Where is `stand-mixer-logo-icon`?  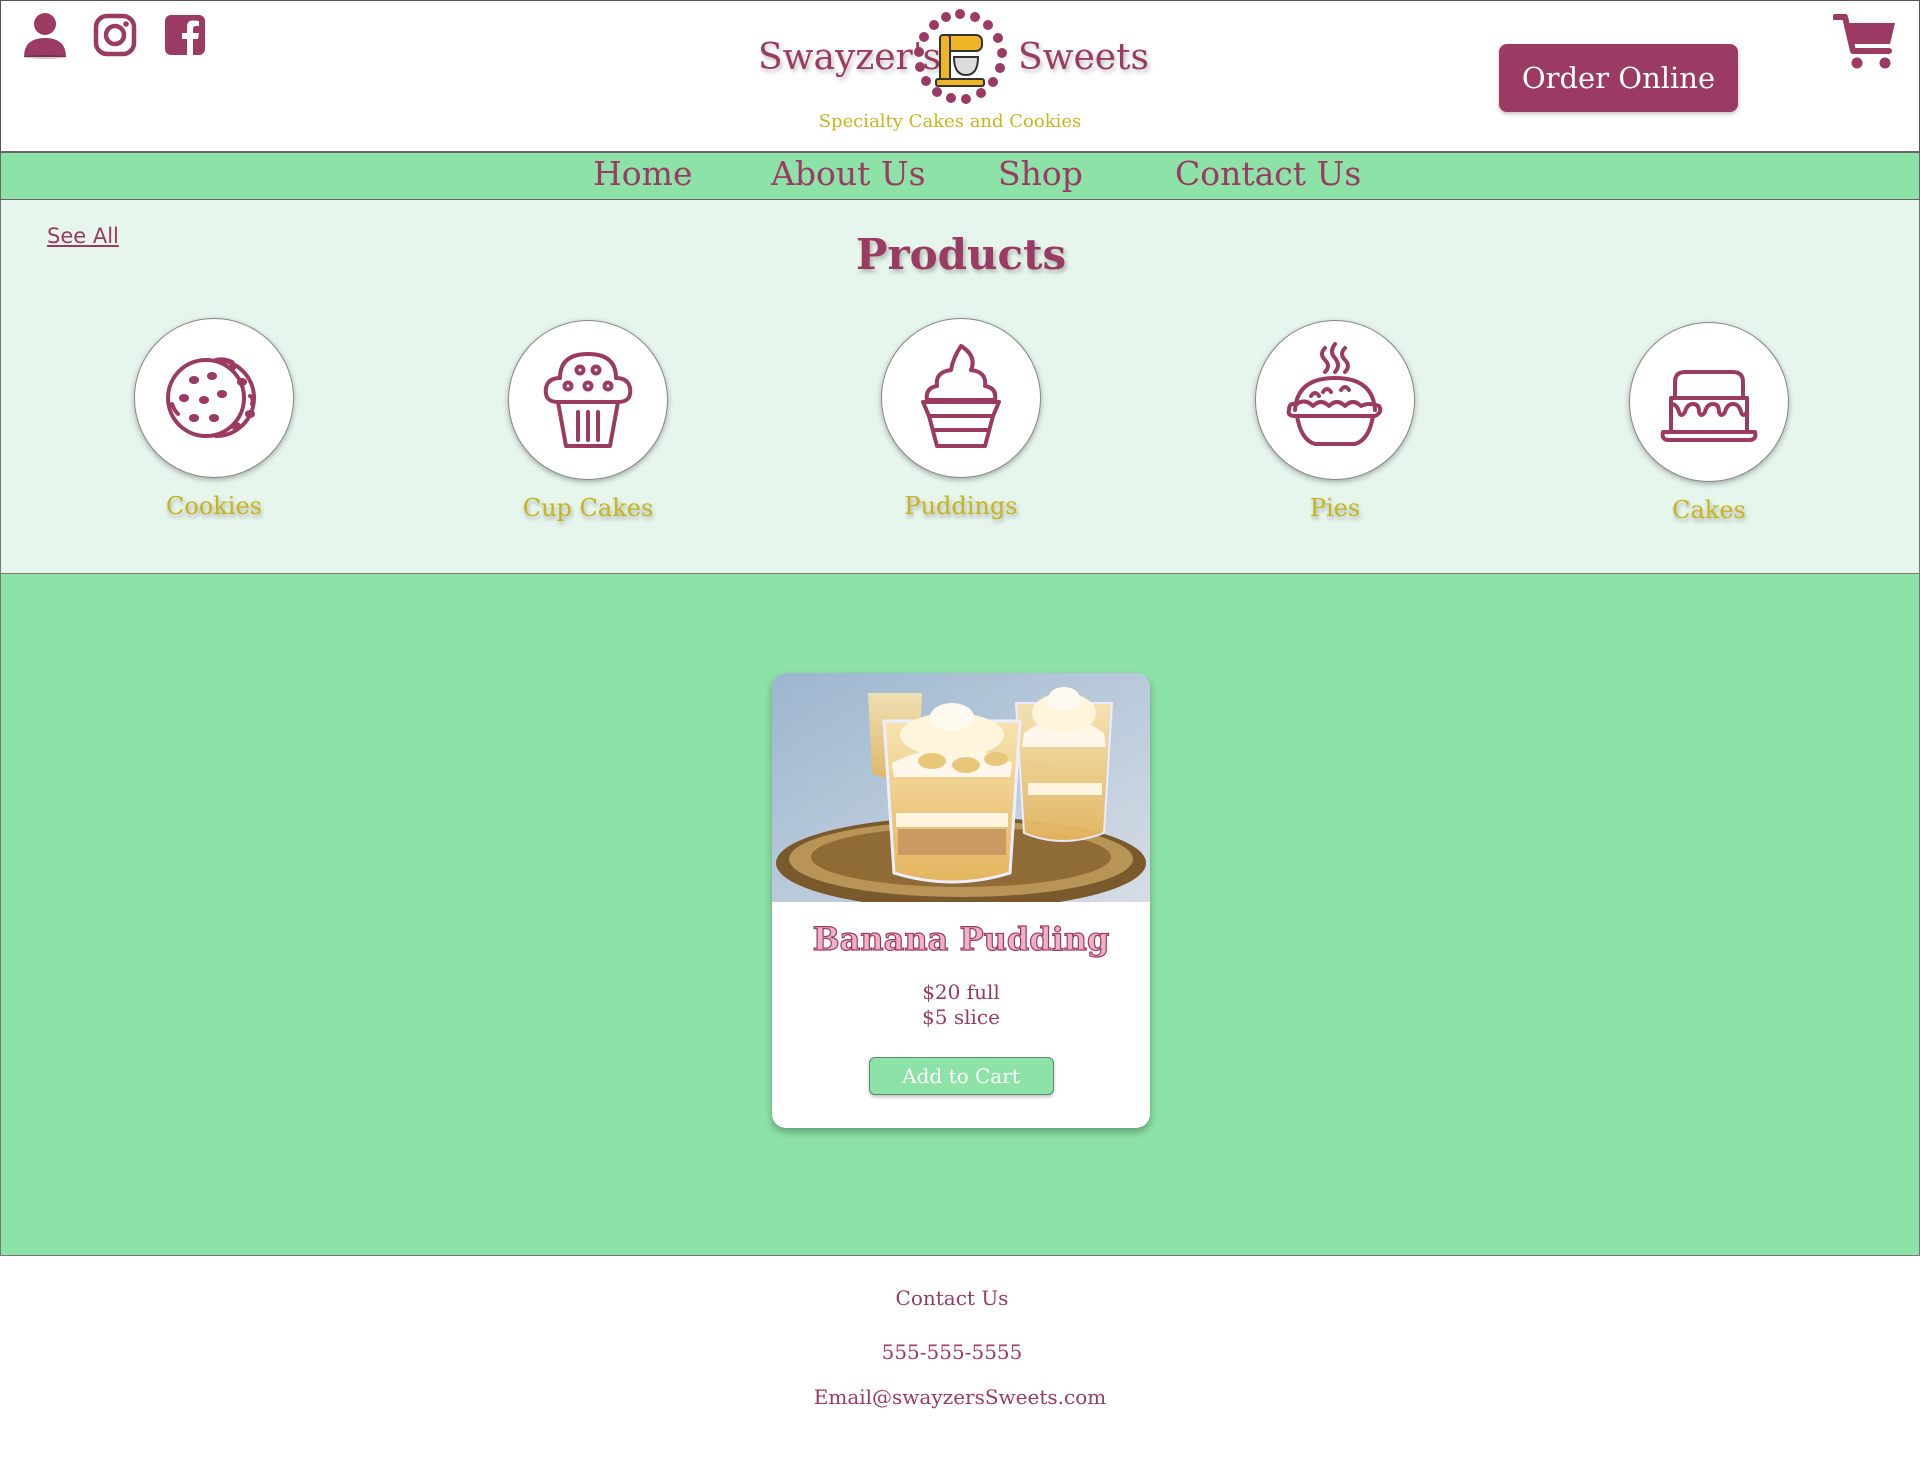
stand-mixer-logo-icon is located at coordinates (960, 56).